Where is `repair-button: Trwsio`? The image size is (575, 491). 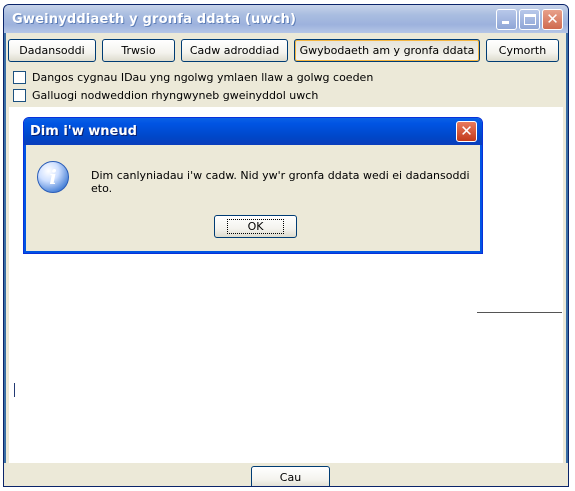
repair-button: Trwsio is located at coordinates (138, 50).